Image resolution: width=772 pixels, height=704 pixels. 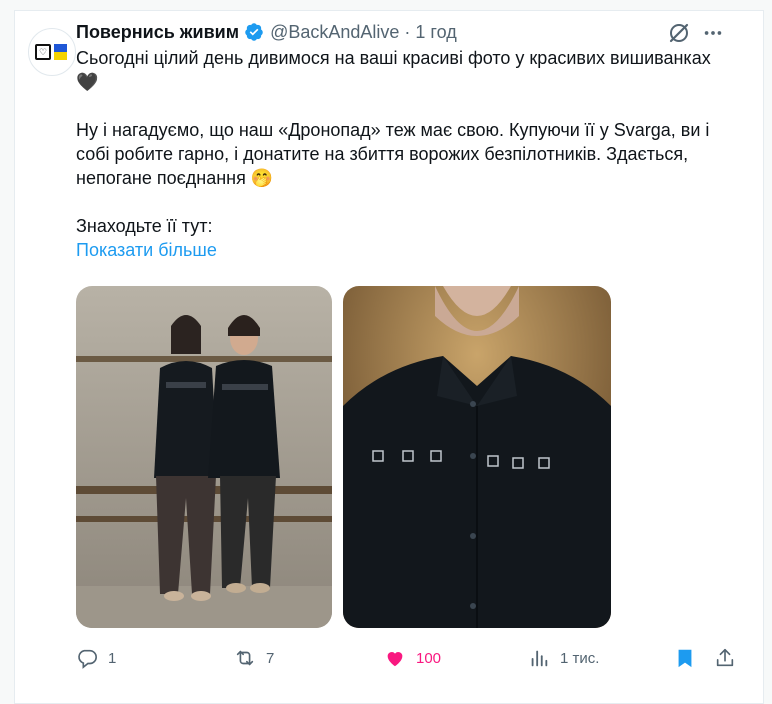 I want to click on show-more-link: Показати більше, so click(x=406, y=250).